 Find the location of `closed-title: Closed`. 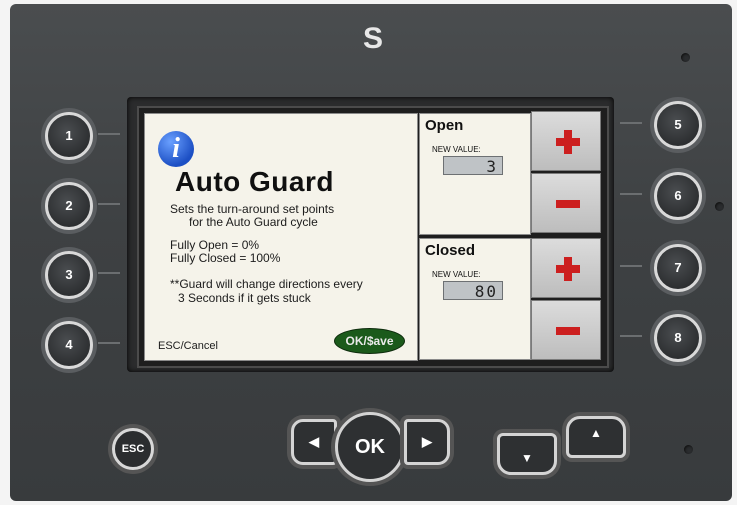

closed-title: Closed is located at coordinates (450, 250).